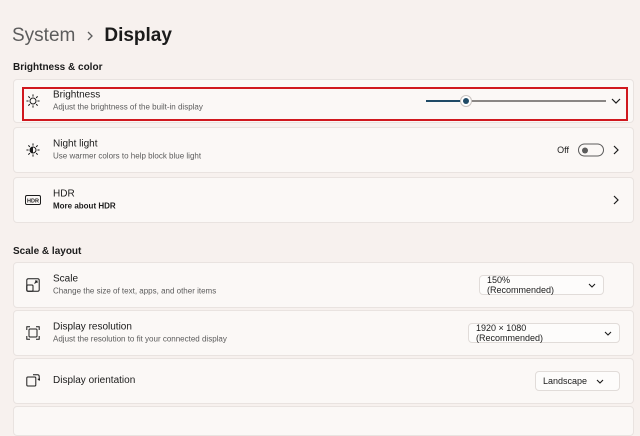 The image size is (640, 436). Describe the element at coordinates (585, 150) in the screenshot. I see `toggle-knob` at that location.